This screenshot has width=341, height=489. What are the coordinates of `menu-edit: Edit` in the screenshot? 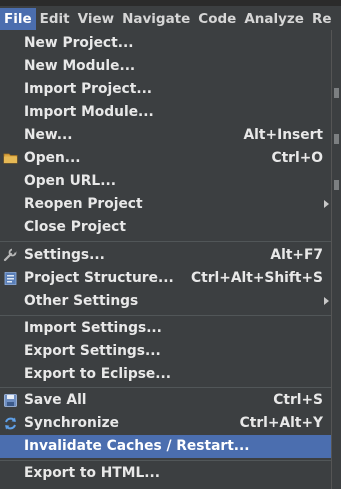 It's located at (55, 19).